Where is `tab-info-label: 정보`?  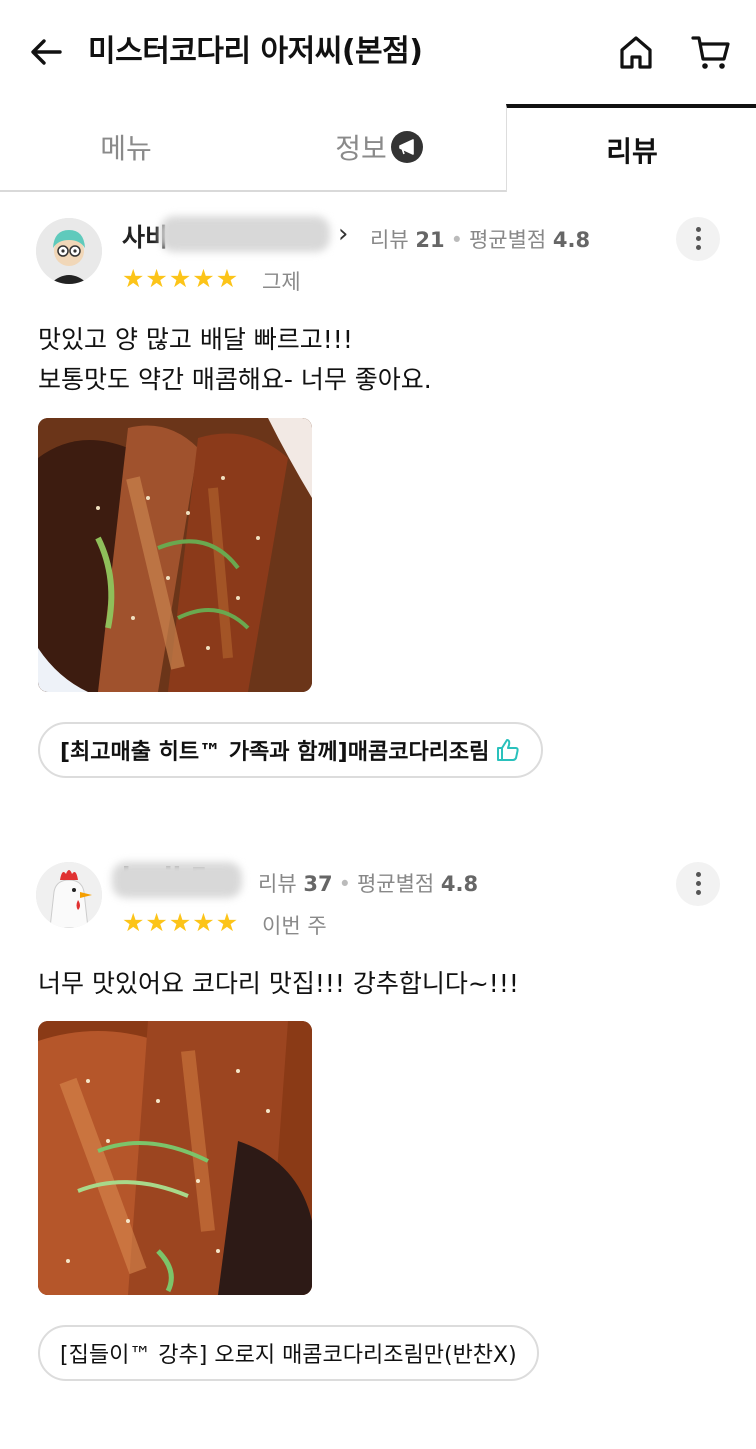
tab-info-label: 정보 is located at coordinates (361, 148).